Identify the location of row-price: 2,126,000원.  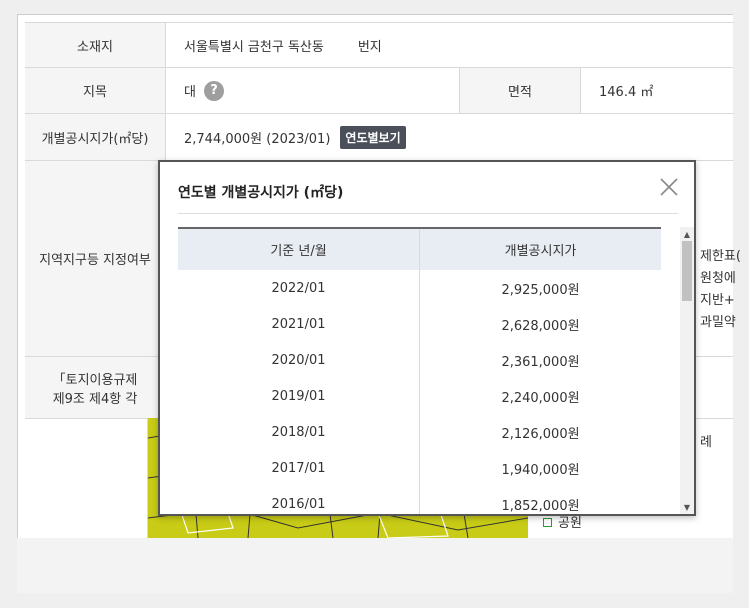
(540, 434).